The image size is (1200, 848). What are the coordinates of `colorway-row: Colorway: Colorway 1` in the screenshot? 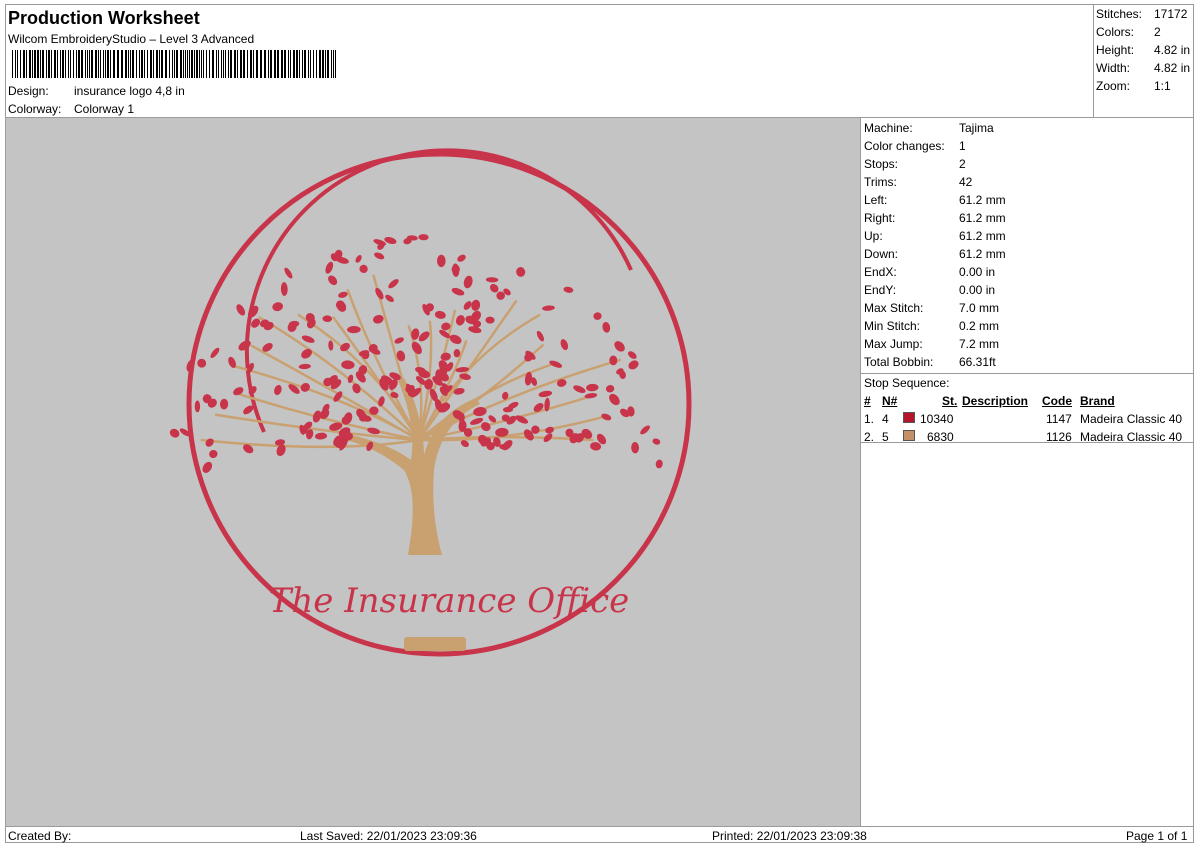 It's located at (71, 109).